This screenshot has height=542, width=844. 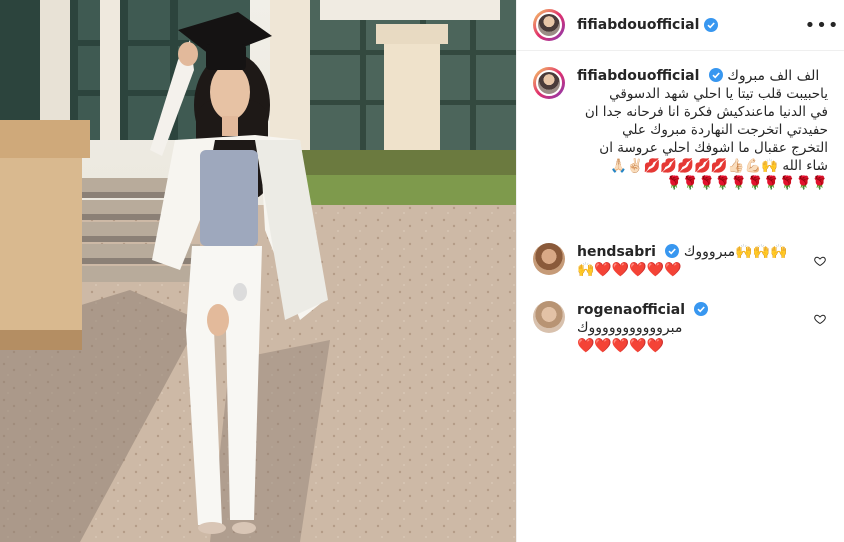 I want to click on comment-text: مبروووووووووووك, so click(x=630, y=328).